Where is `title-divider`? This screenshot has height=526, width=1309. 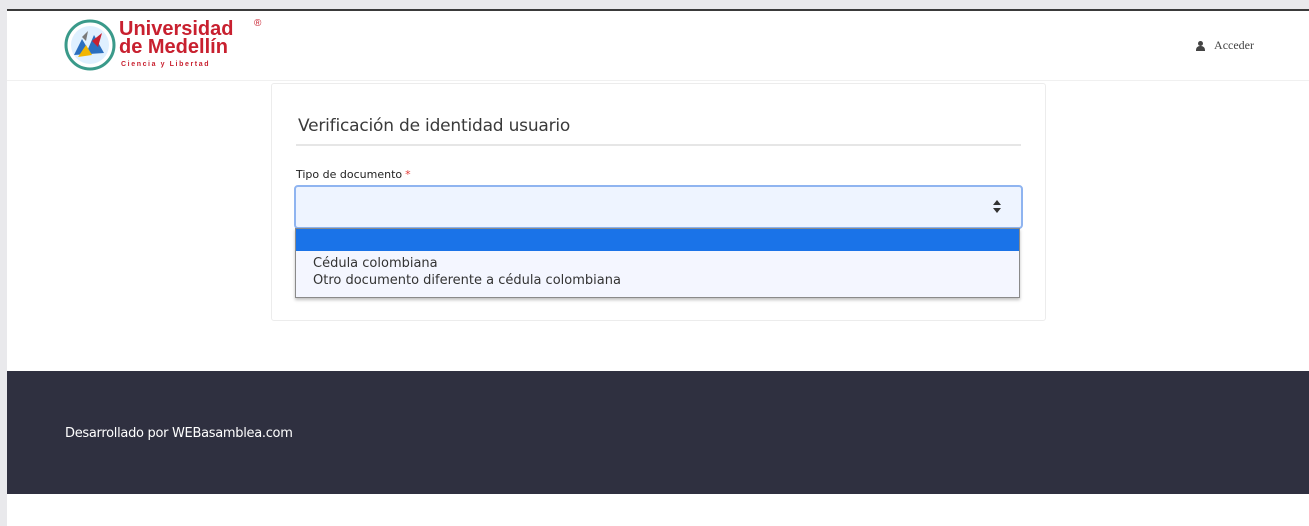 title-divider is located at coordinates (658, 145).